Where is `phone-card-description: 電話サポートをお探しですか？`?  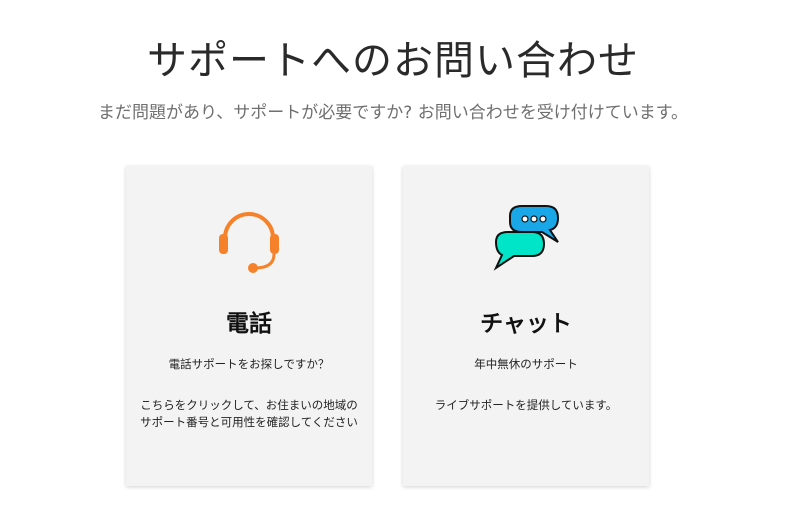 phone-card-description: 電話サポートをお探しですか？ is located at coordinates (249, 364).